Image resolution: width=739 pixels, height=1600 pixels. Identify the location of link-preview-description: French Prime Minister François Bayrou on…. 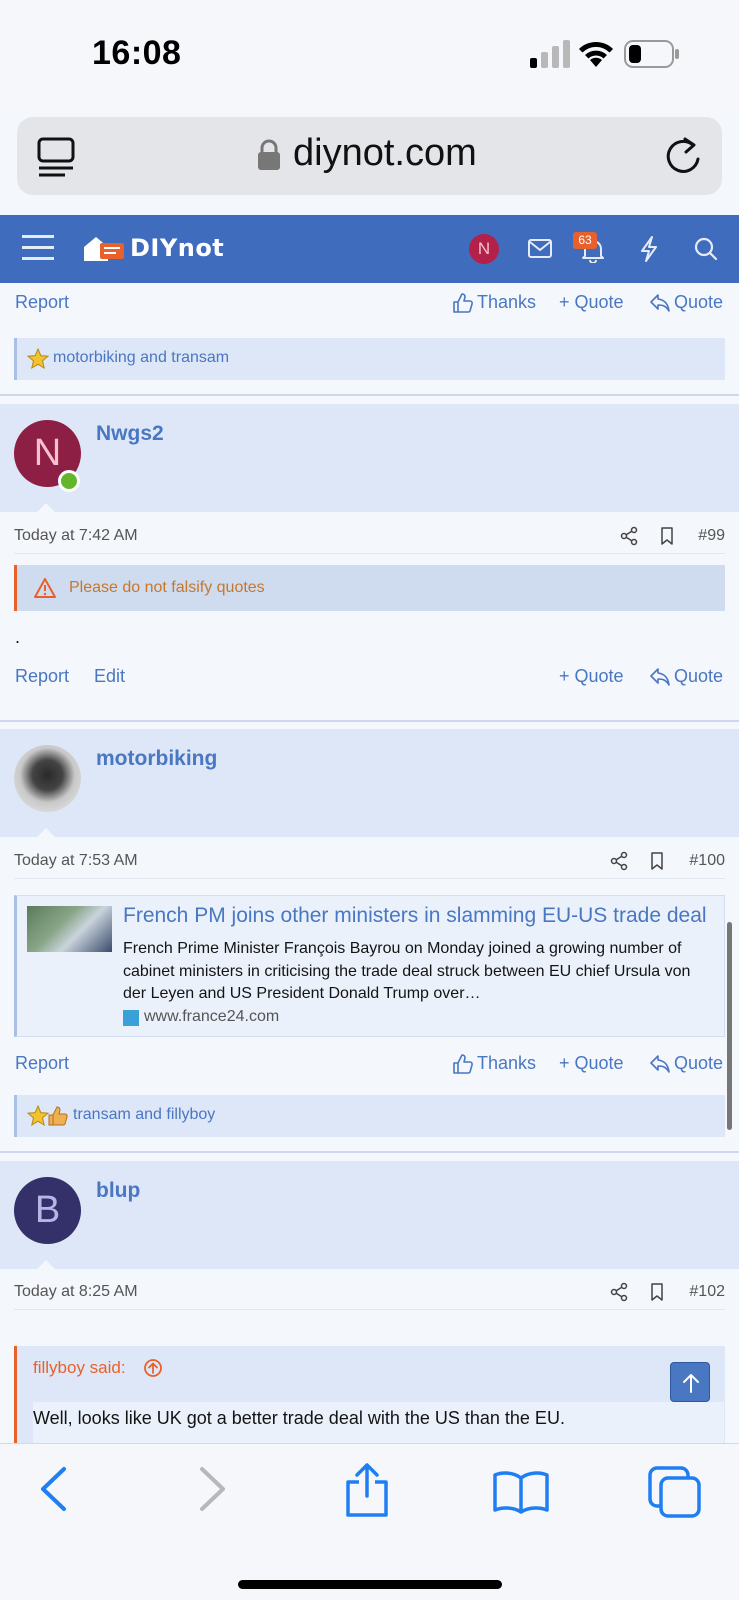
(407, 971).